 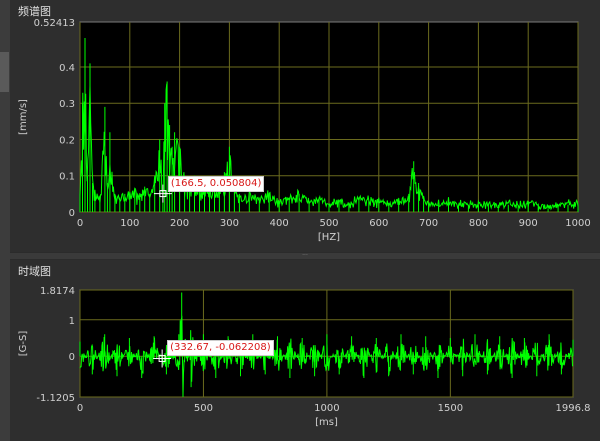 I want to click on time-x-tick-label: 500, so click(x=203, y=408).